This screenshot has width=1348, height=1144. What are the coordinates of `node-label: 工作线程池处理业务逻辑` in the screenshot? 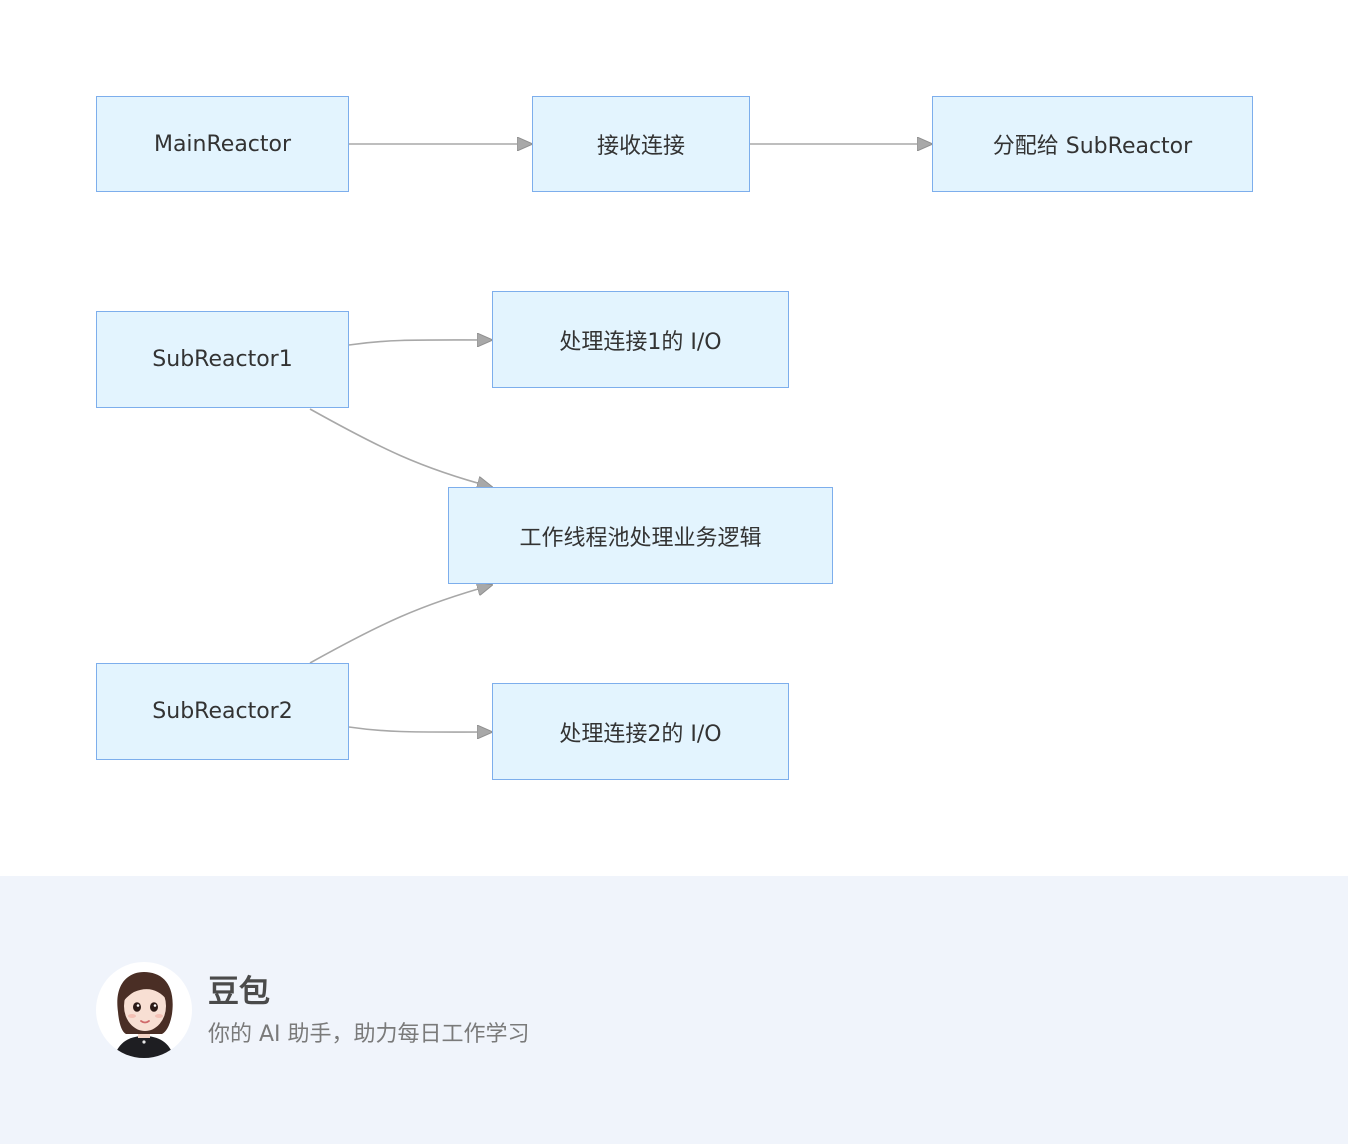 It's located at (640, 538).